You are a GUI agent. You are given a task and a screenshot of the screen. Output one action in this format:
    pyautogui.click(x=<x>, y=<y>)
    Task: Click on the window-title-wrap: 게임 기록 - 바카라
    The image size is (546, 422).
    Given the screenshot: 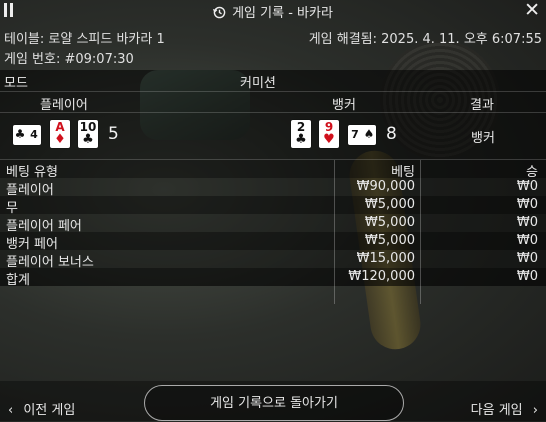 What is the action you would take?
    pyautogui.click(x=273, y=11)
    